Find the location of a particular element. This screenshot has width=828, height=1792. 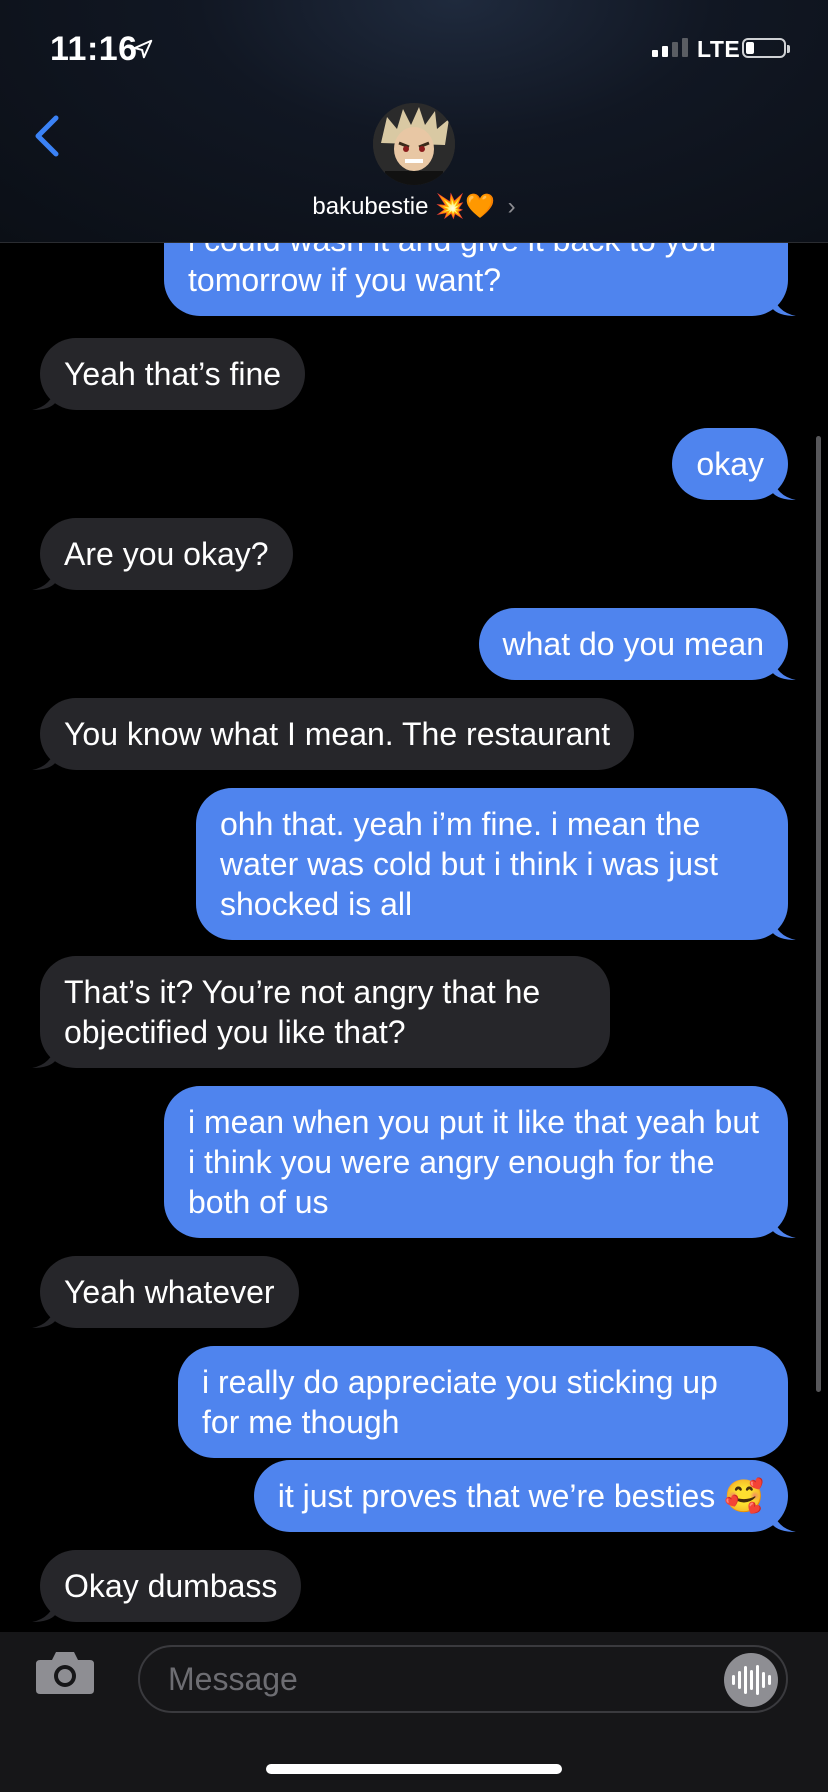

home-indicator is located at coordinates (414, 1769).